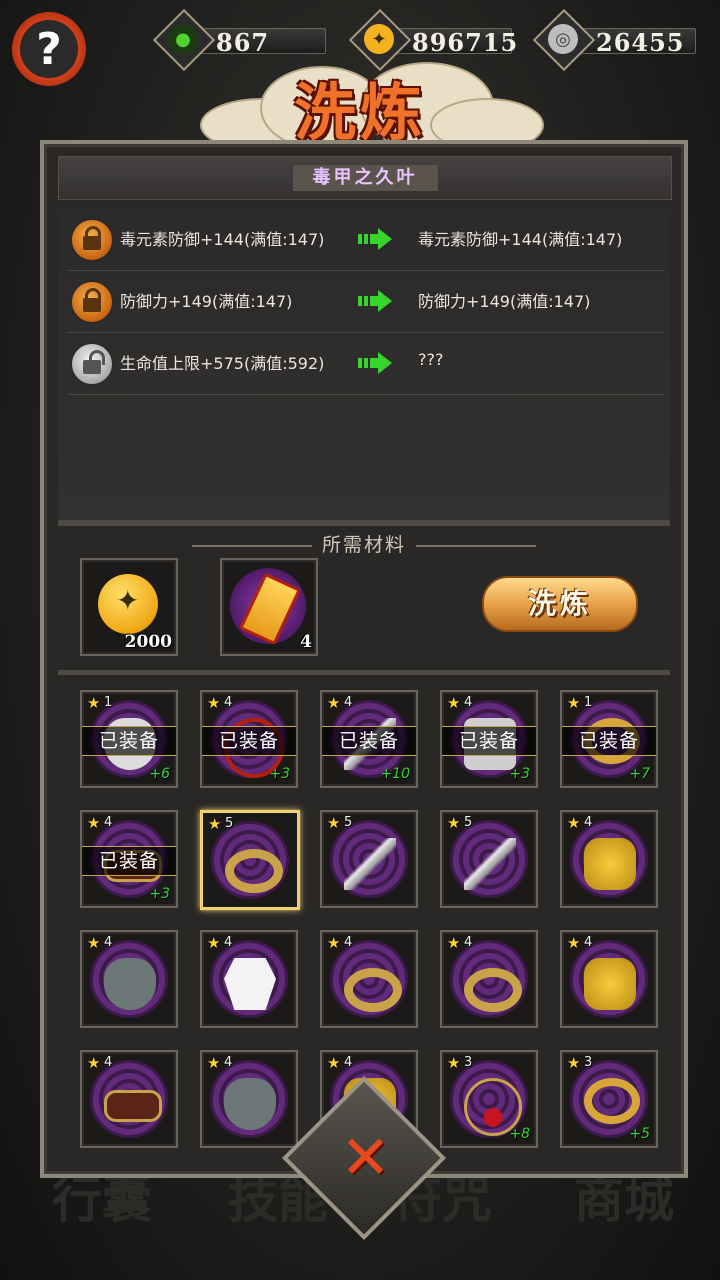  I want to click on attribute-result: ???, so click(431, 359).